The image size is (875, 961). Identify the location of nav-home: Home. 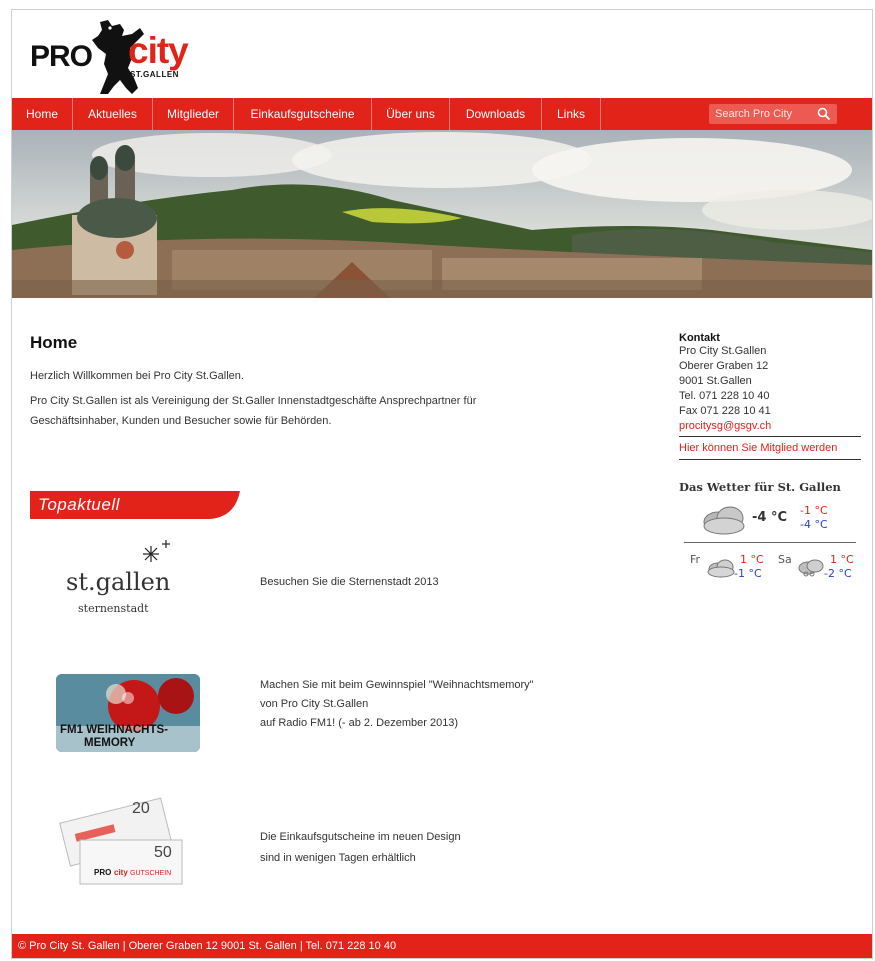
(42, 114).